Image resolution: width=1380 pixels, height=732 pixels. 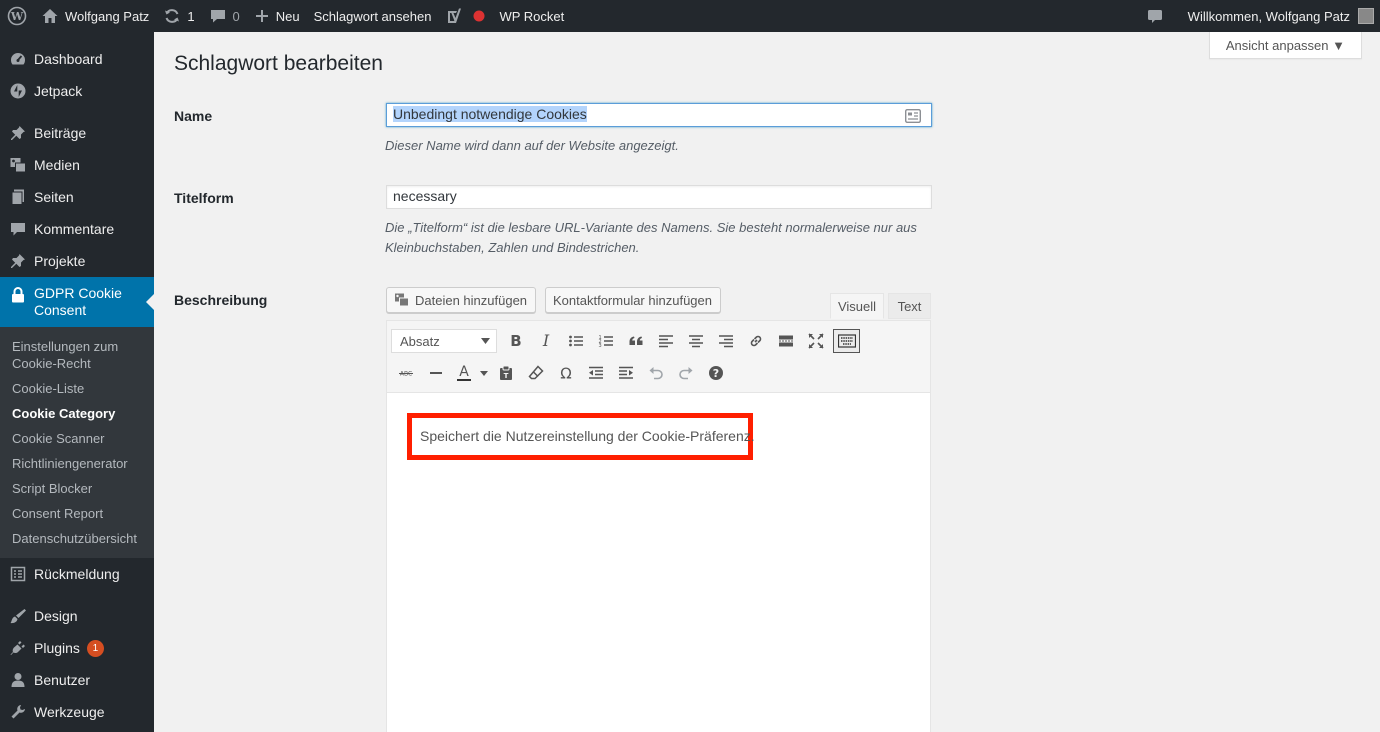 I want to click on align-left-button, so click(x=666, y=341).